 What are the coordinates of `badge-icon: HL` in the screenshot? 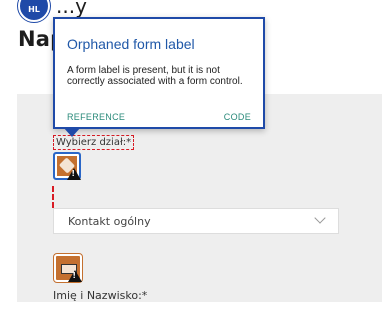 It's located at (34, 11).